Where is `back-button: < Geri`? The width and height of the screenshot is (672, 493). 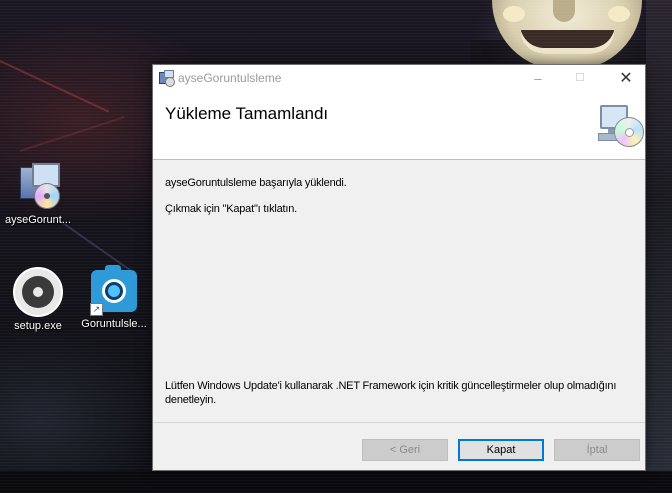 back-button: < Geri is located at coordinates (405, 450).